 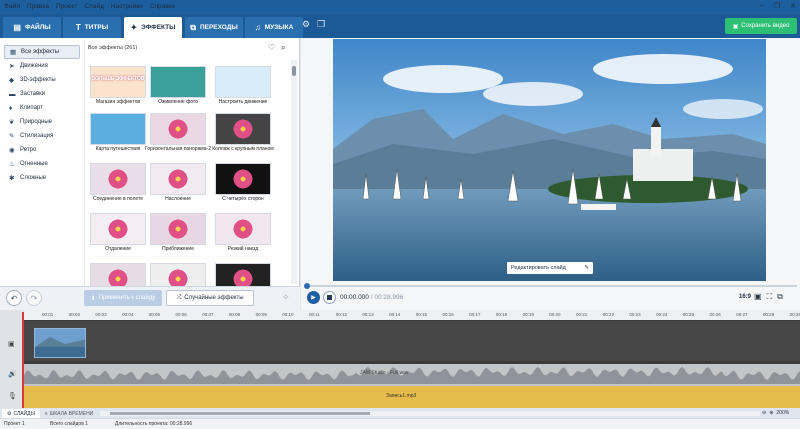 I want to click on transitions-icon: ⧉, so click(x=193, y=27).